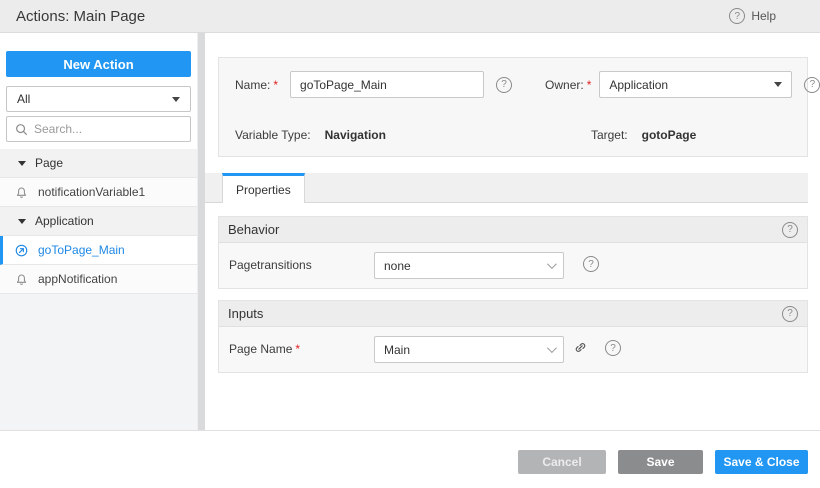 The image size is (820, 488). Describe the element at coordinates (696, 84) in the screenshot. I see `owner-select: Application` at that location.